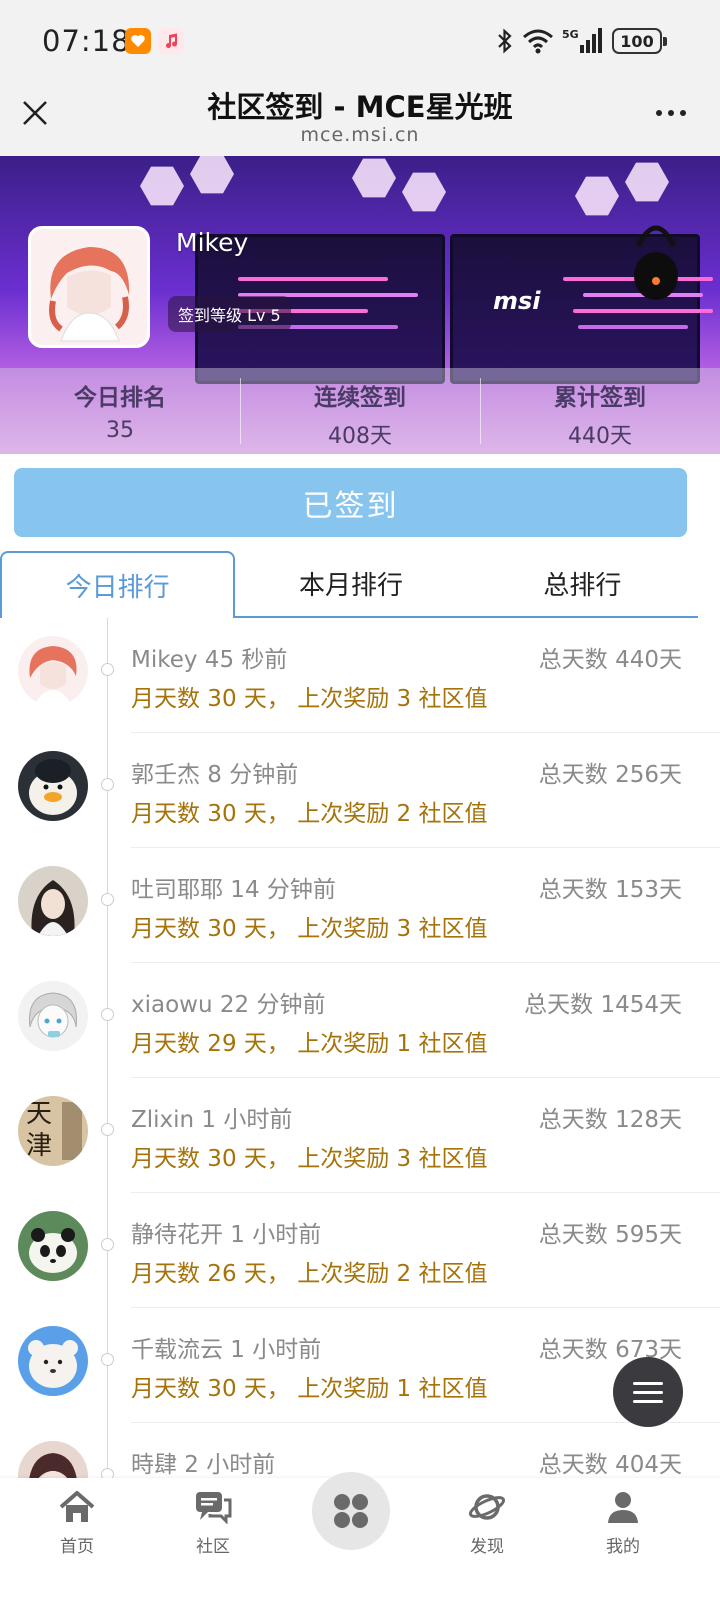  Describe the element at coordinates (360, 1250) in the screenshot. I see `list-item: 静待花开 1 小时前 总天数 595天 月天数 26 天， 上次奖励 2 社区值` at that location.